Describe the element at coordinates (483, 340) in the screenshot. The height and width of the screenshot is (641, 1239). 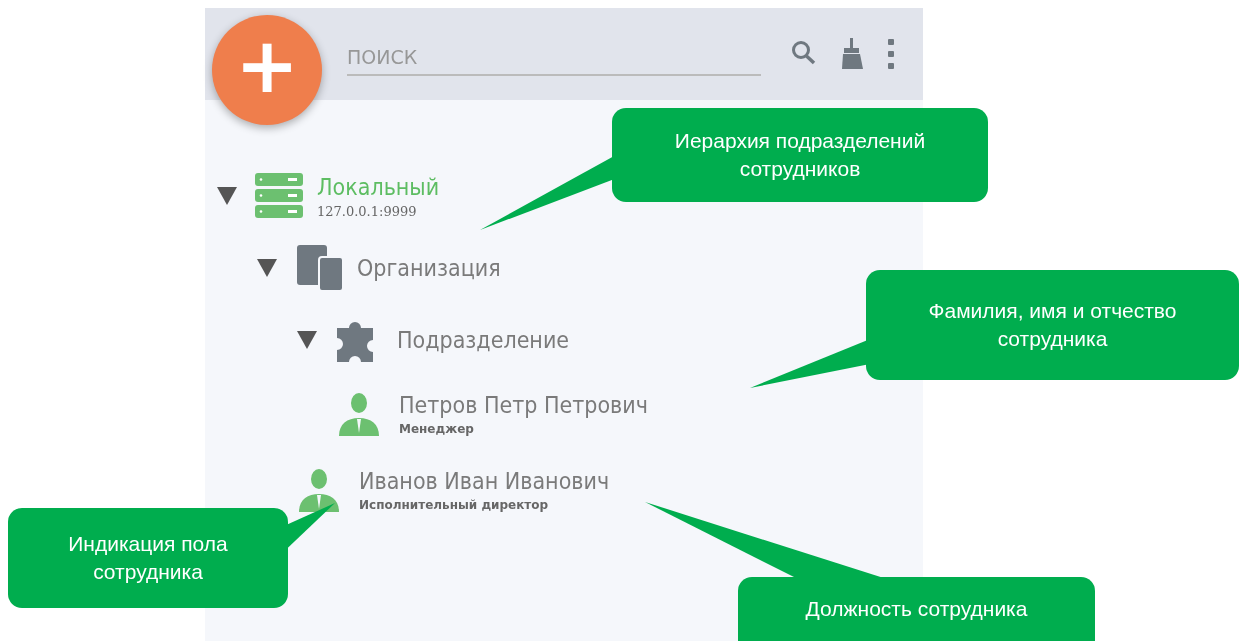
I see `node-label: Подразделение` at that location.